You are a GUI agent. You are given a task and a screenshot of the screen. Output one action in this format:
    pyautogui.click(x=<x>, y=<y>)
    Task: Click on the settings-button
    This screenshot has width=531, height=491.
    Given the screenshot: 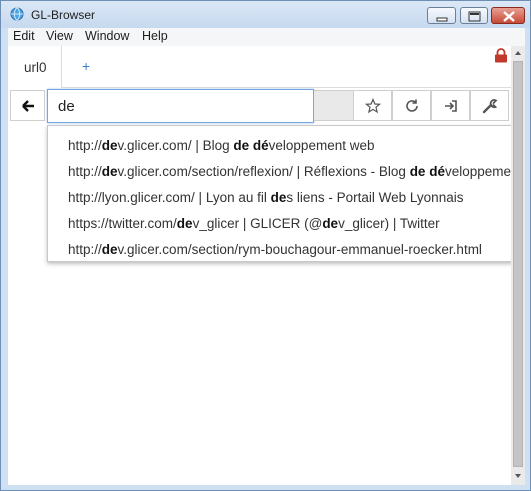 What is the action you would take?
    pyautogui.click(x=489, y=105)
    